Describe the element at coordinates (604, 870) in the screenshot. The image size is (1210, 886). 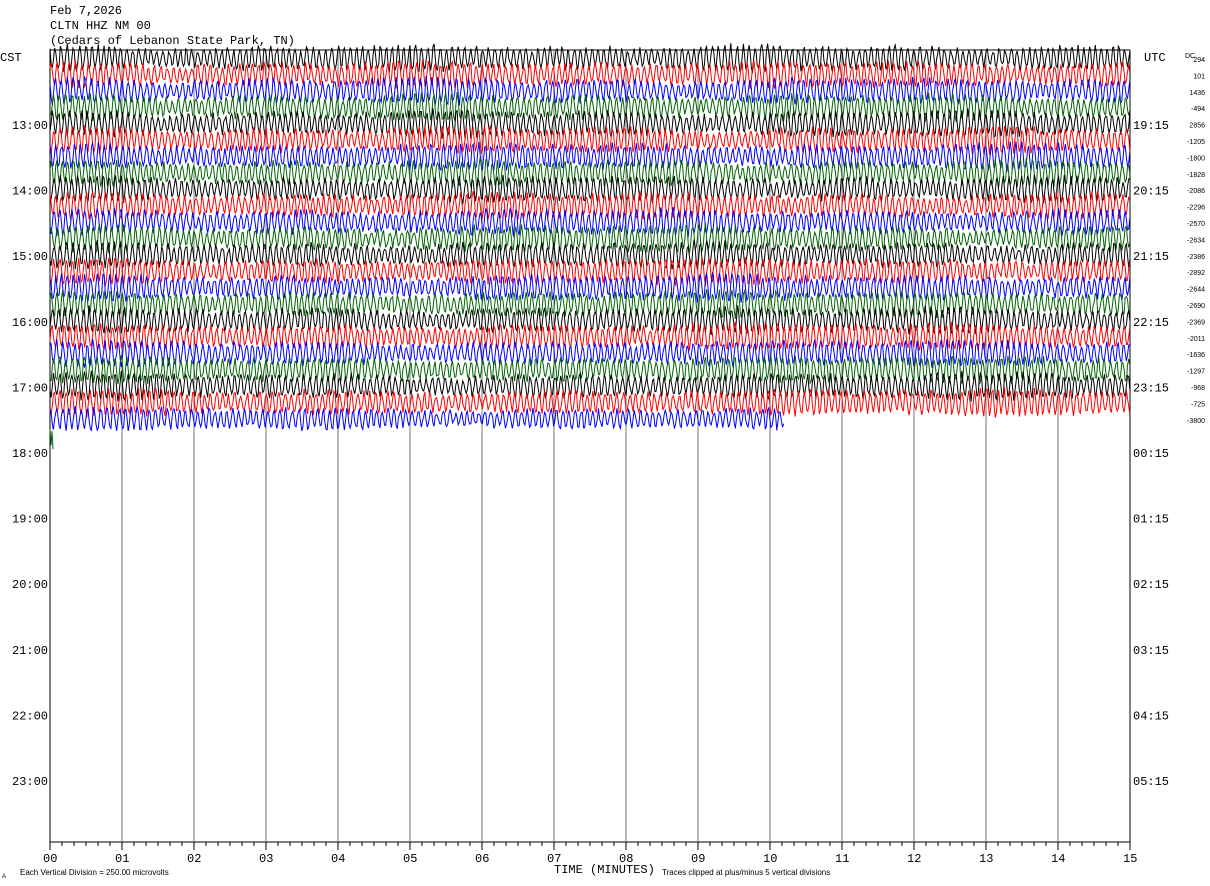
I see `x-axis-title: TIME (MINUTES)` at that location.